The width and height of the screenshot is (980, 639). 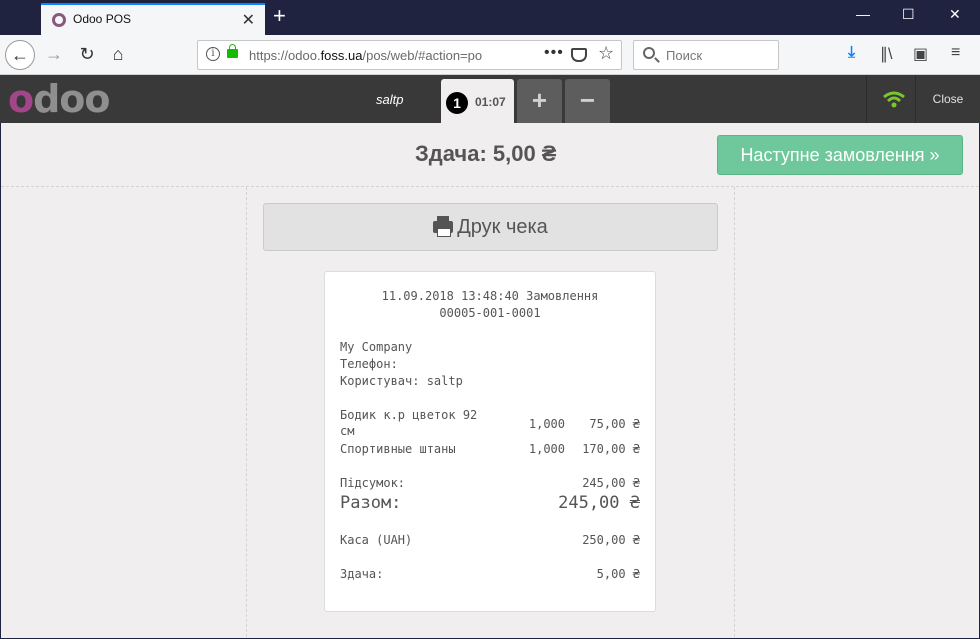 I want to click on search-placeholder: Поиск, so click(x=684, y=55).